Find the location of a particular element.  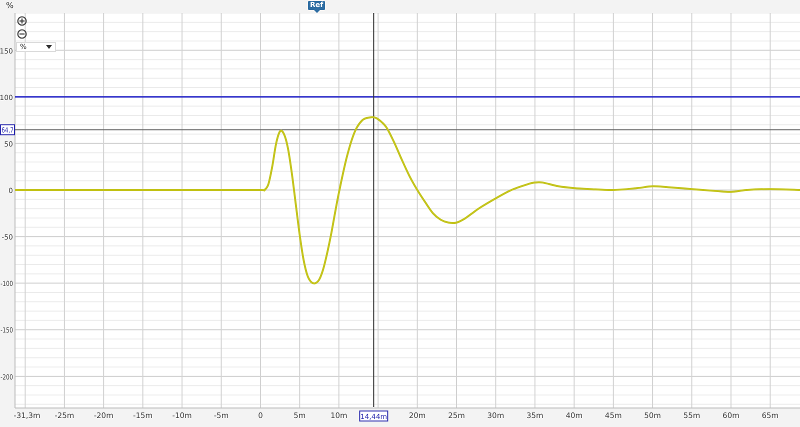

zoom-out-icon is located at coordinates (22, 34).